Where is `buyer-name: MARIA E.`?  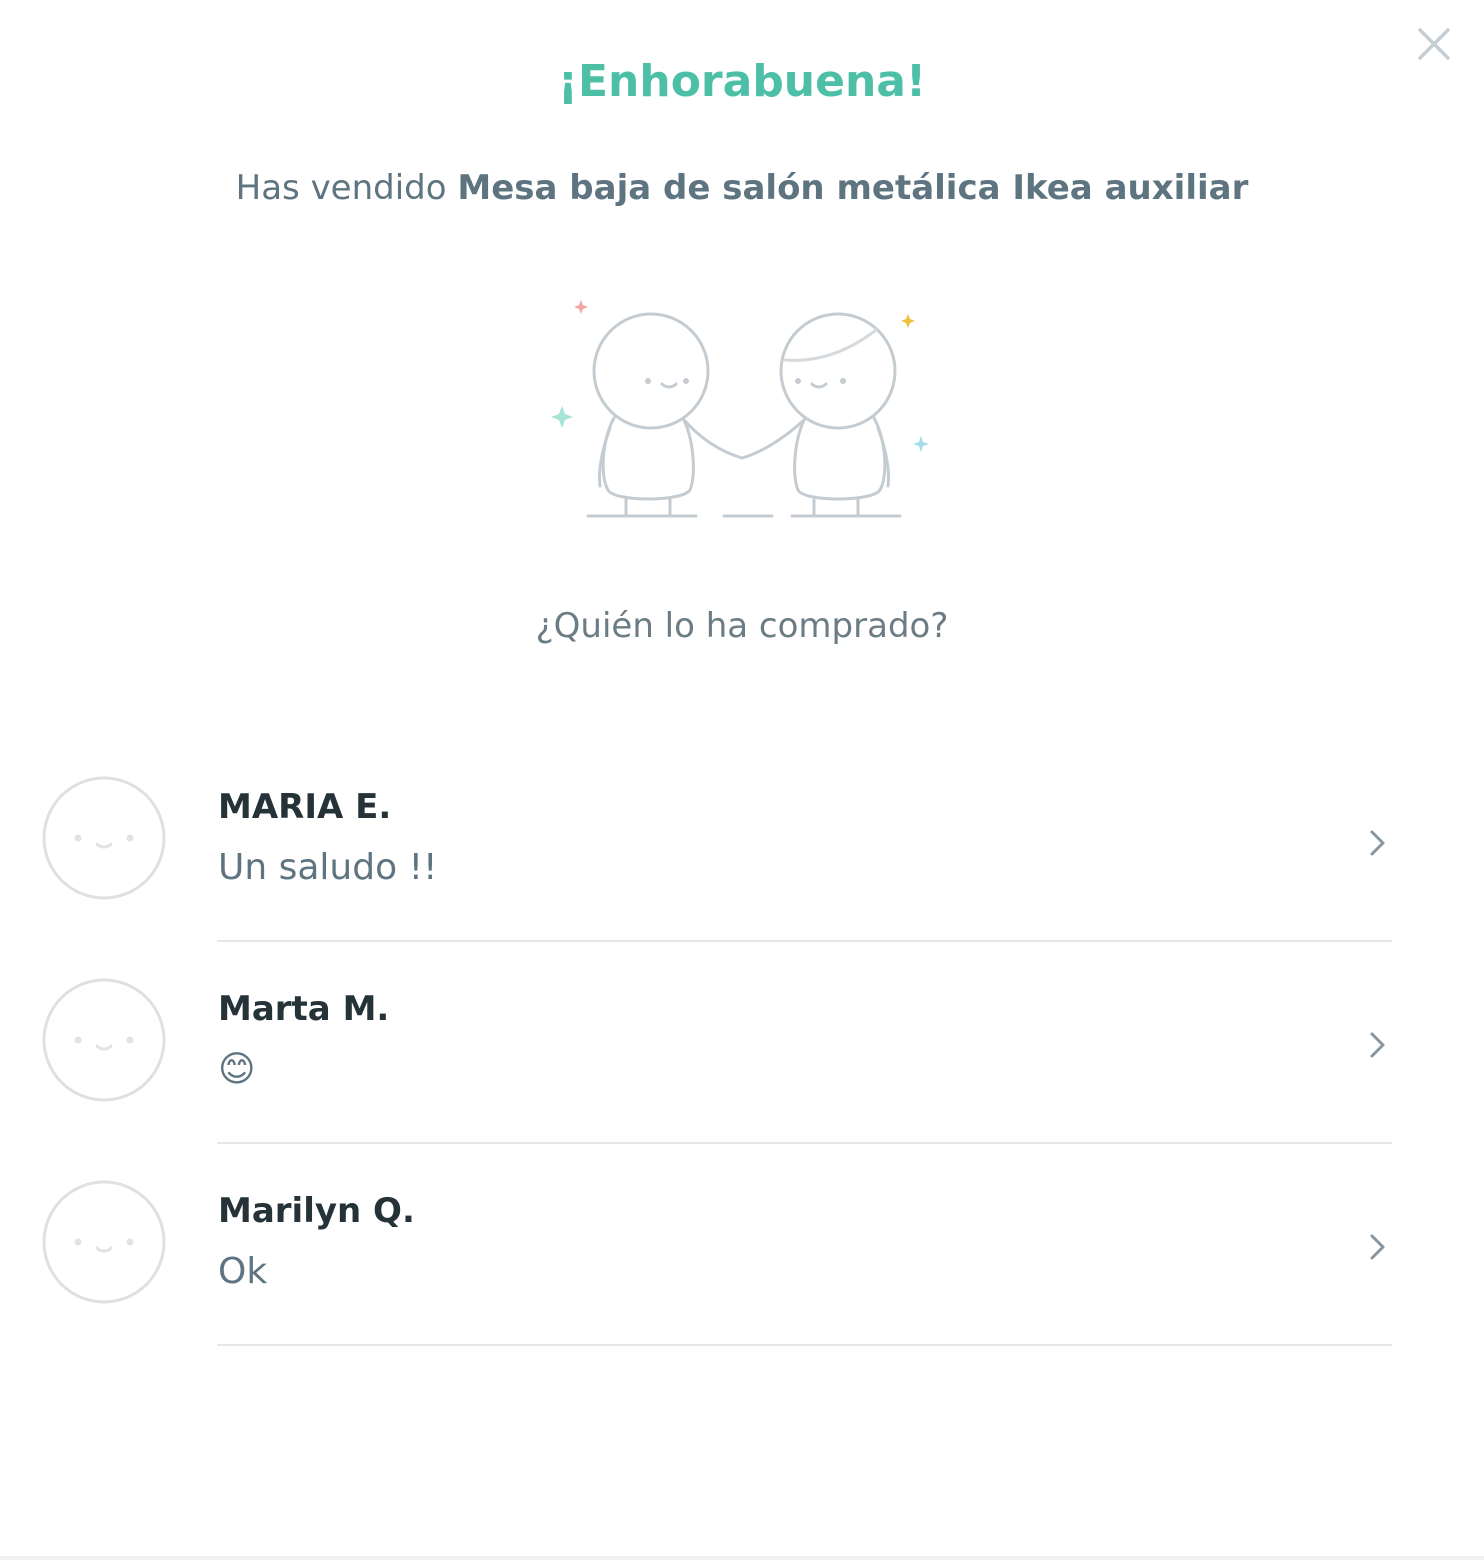
buyer-name: MARIA E. is located at coordinates (305, 807).